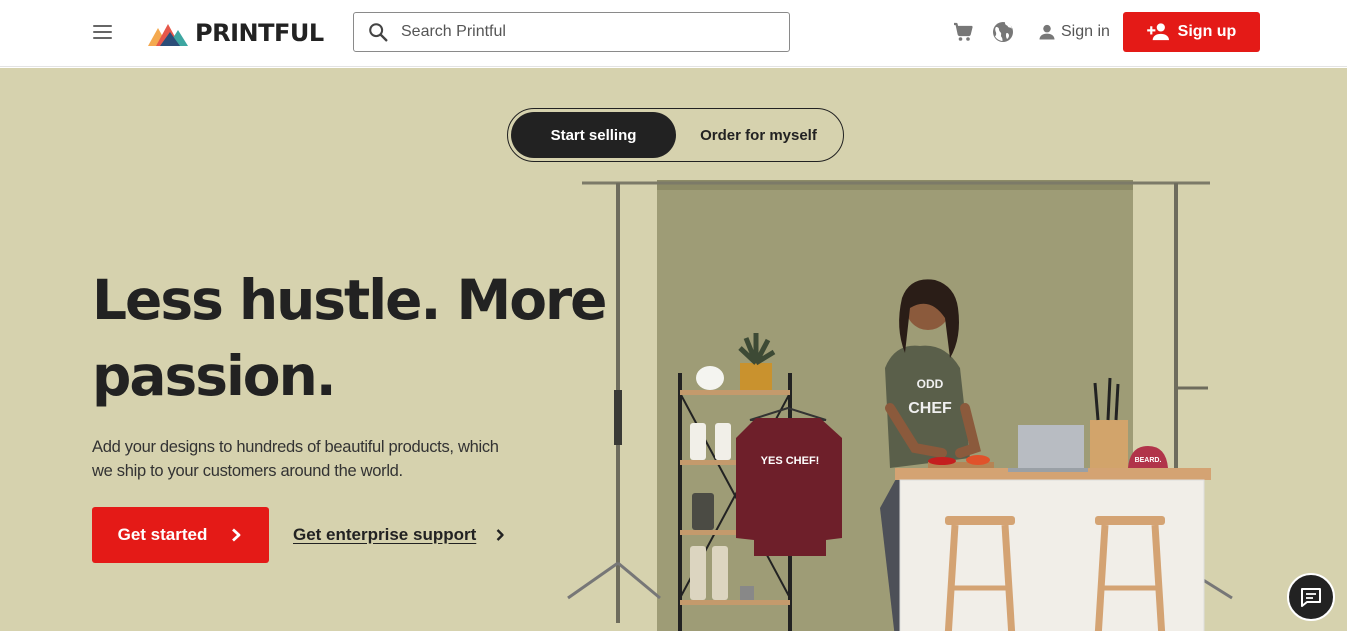 Image resolution: width=1347 pixels, height=631 pixels. I want to click on search-icon, so click(378, 32).